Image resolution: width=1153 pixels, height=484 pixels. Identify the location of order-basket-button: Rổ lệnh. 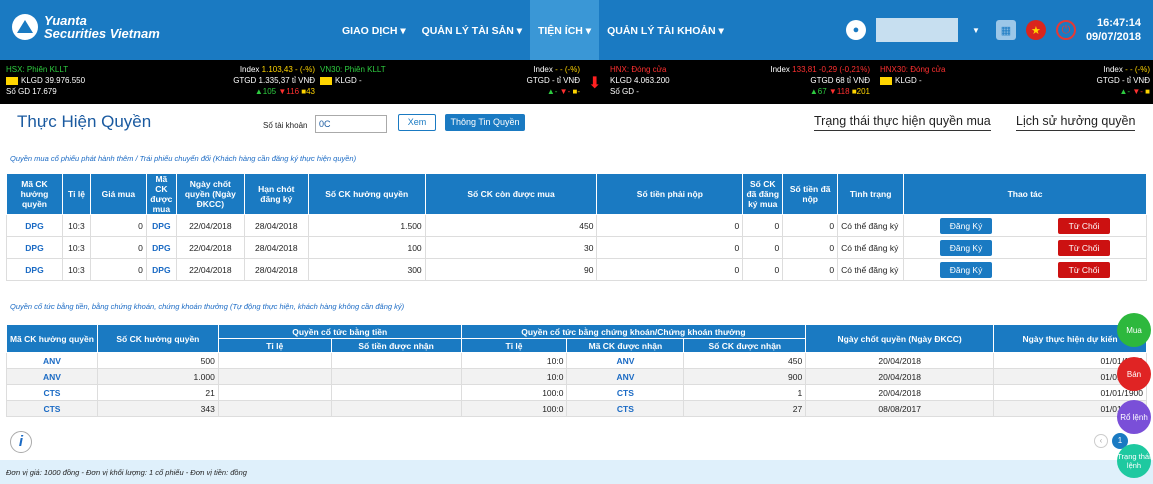
(1134, 417).